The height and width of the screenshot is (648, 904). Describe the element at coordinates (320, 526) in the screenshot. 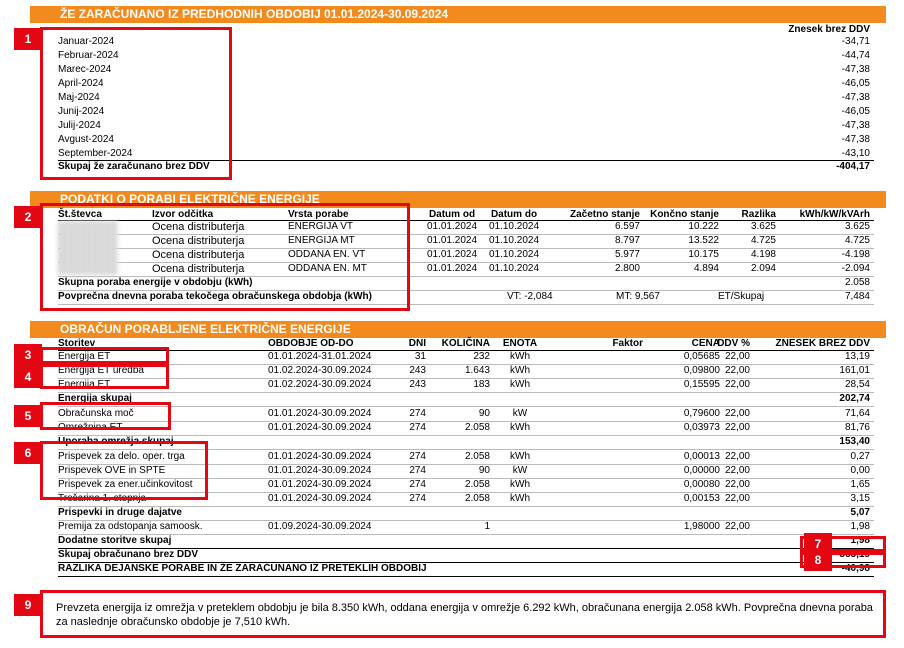

I see `service-period: 01.09.2024-30.09.2024` at that location.